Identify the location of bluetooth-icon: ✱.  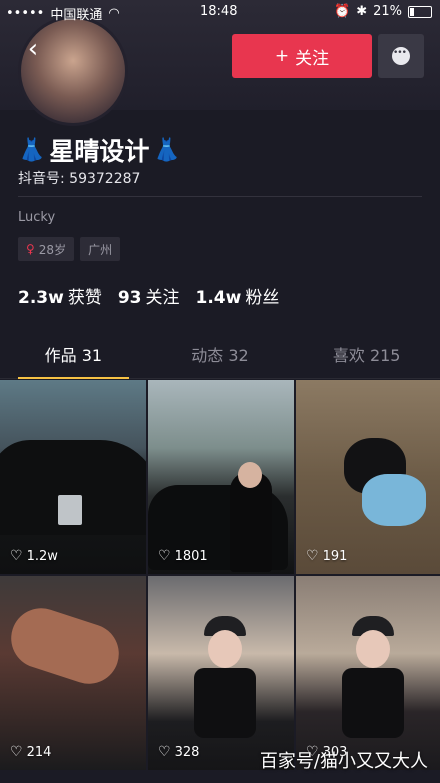
(362, 11).